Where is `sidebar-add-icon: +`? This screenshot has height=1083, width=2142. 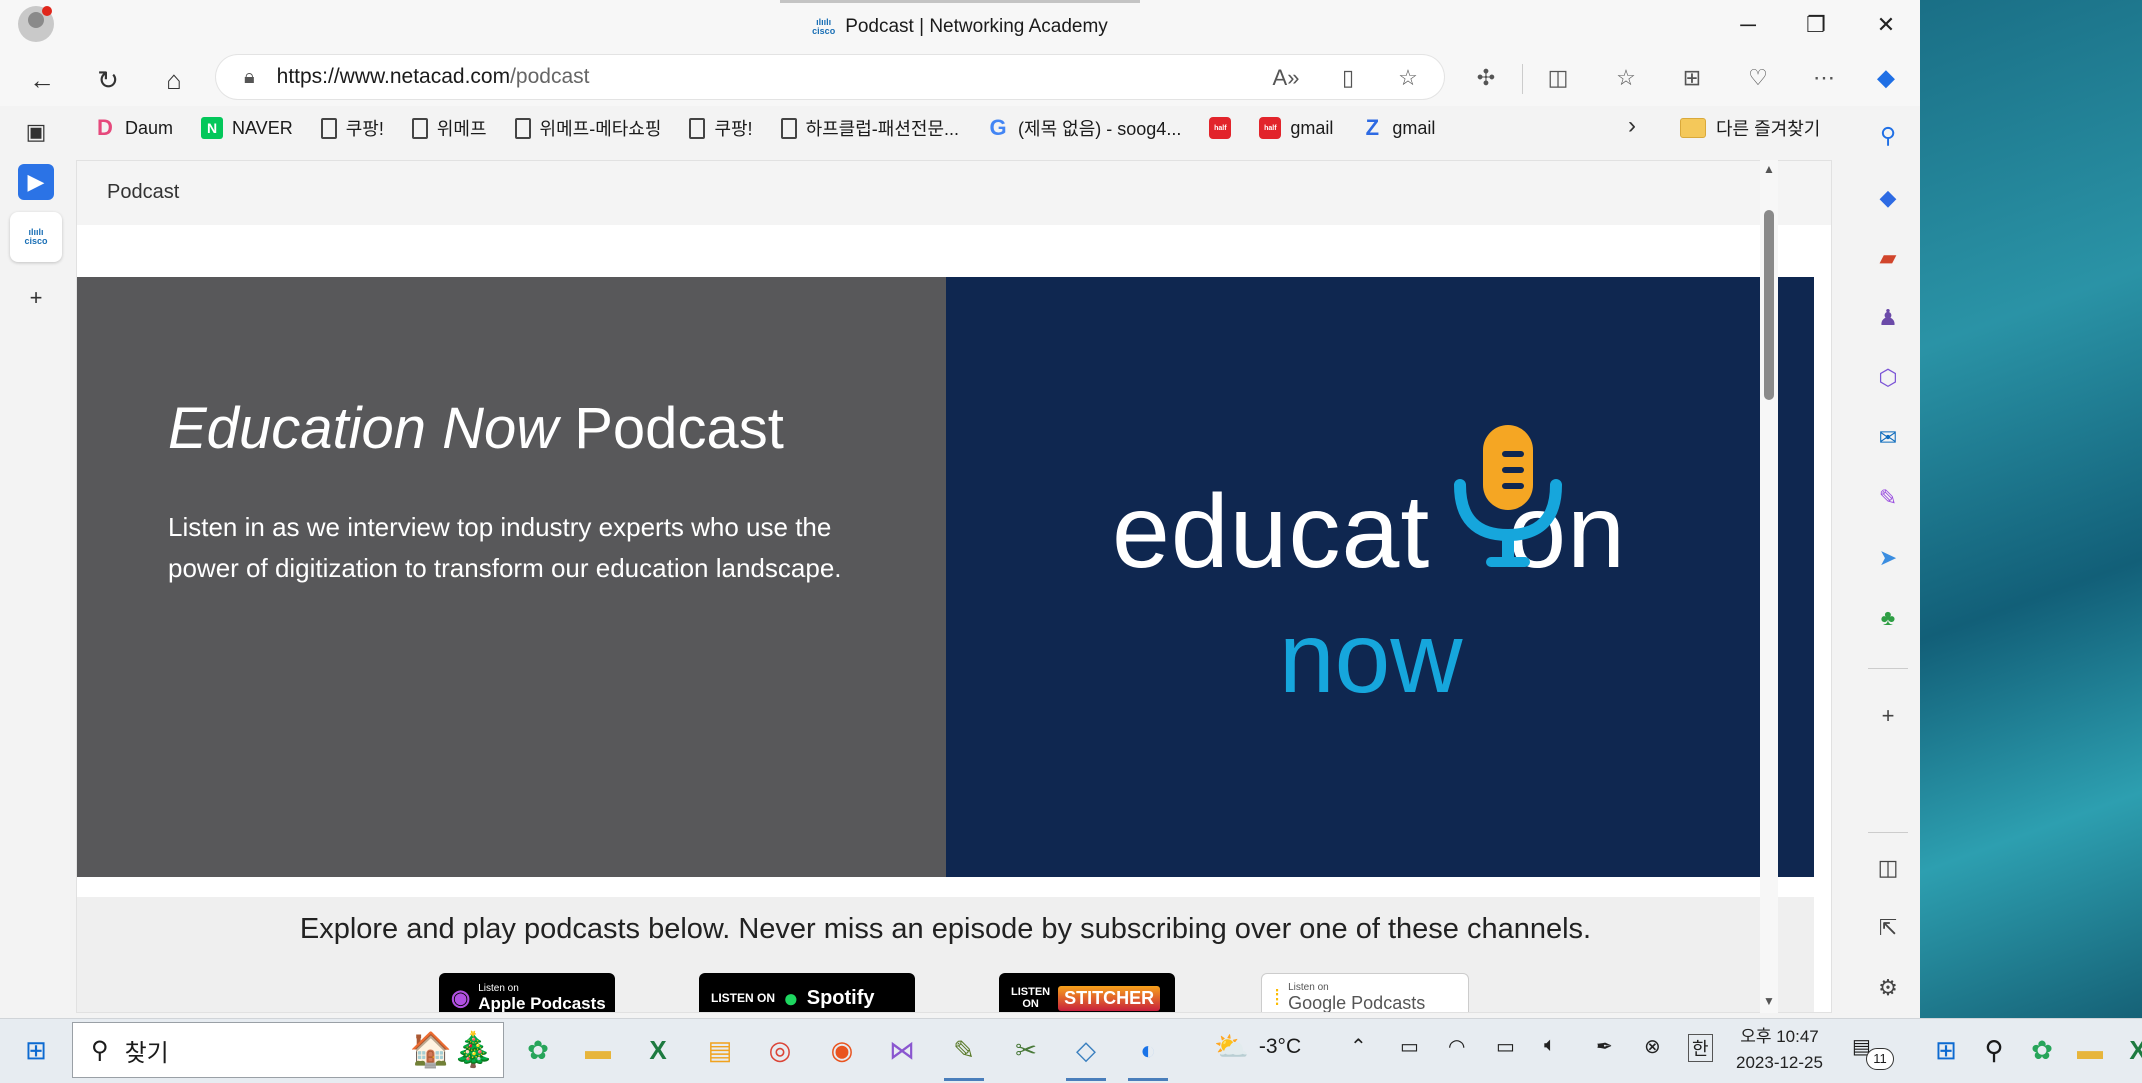
sidebar-add-icon: + is located at coordinates (1888, 716).